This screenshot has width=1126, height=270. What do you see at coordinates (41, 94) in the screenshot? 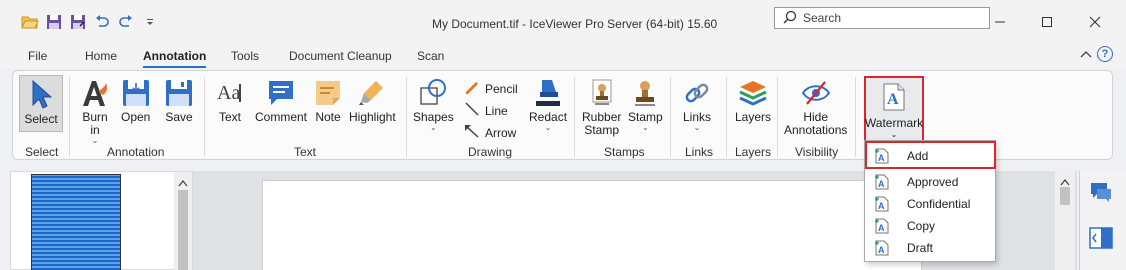
I see `select-cursor-icon` at bounding box center [41, 94].